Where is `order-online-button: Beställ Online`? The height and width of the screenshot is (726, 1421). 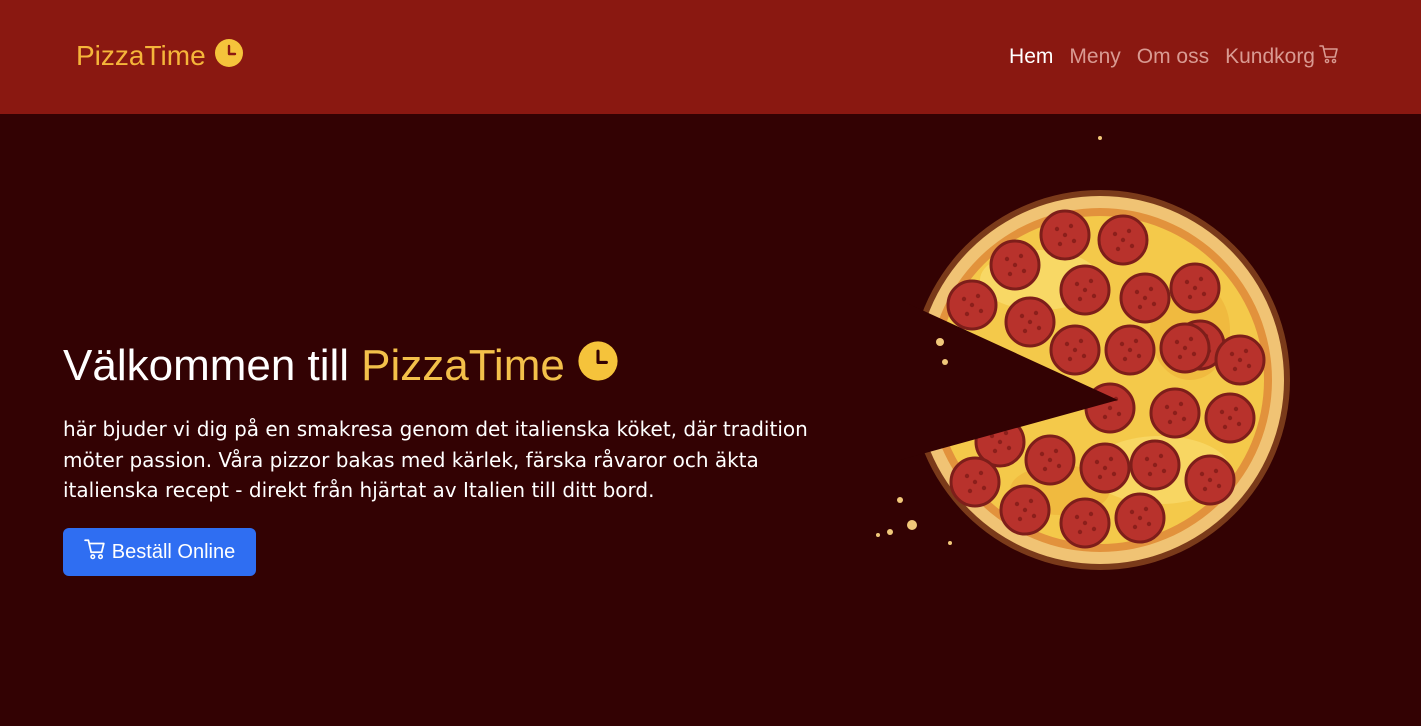 order-online-button: Beställ Online is located at coordinates (159, 552).